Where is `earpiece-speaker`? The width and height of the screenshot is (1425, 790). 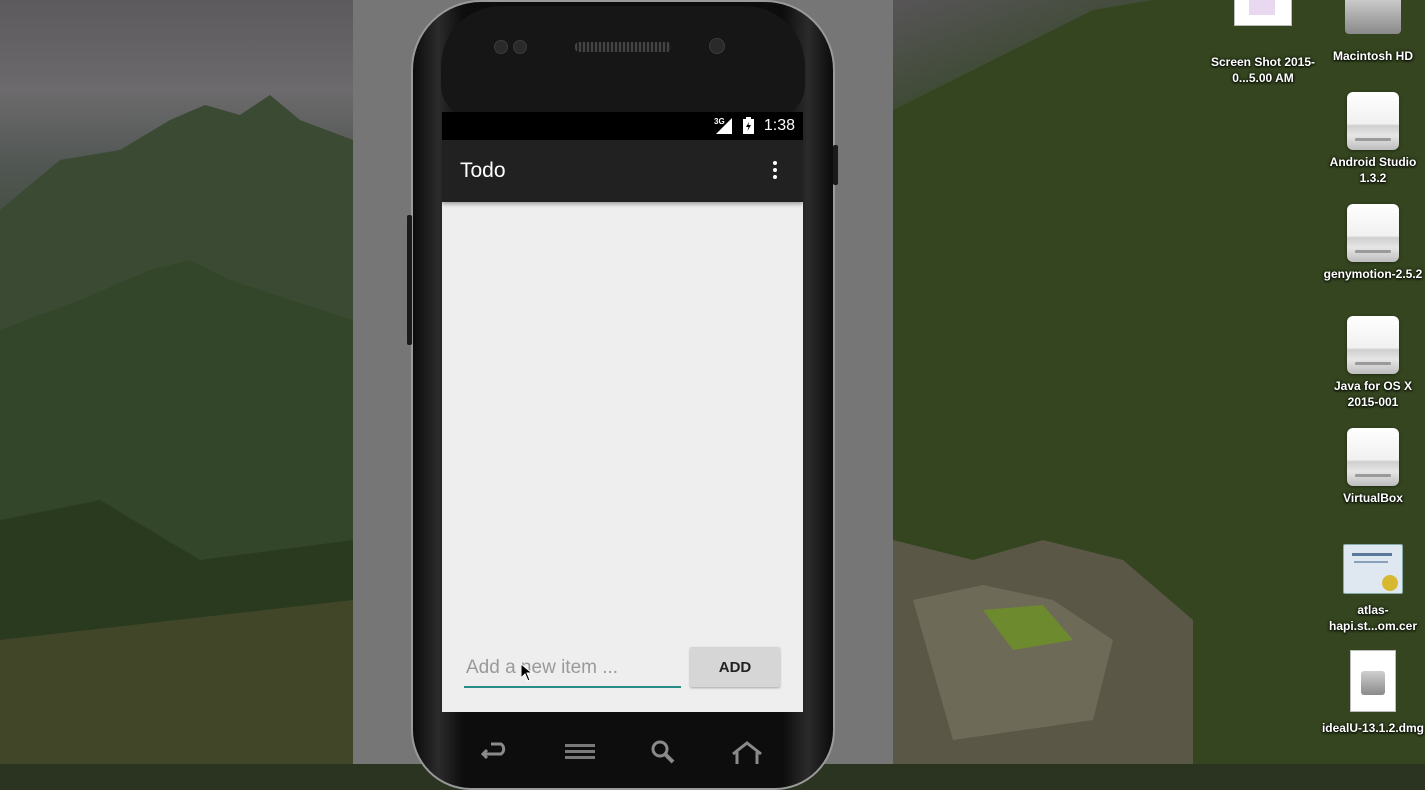 earpiece-speaker is located at coordinates (623, 47).